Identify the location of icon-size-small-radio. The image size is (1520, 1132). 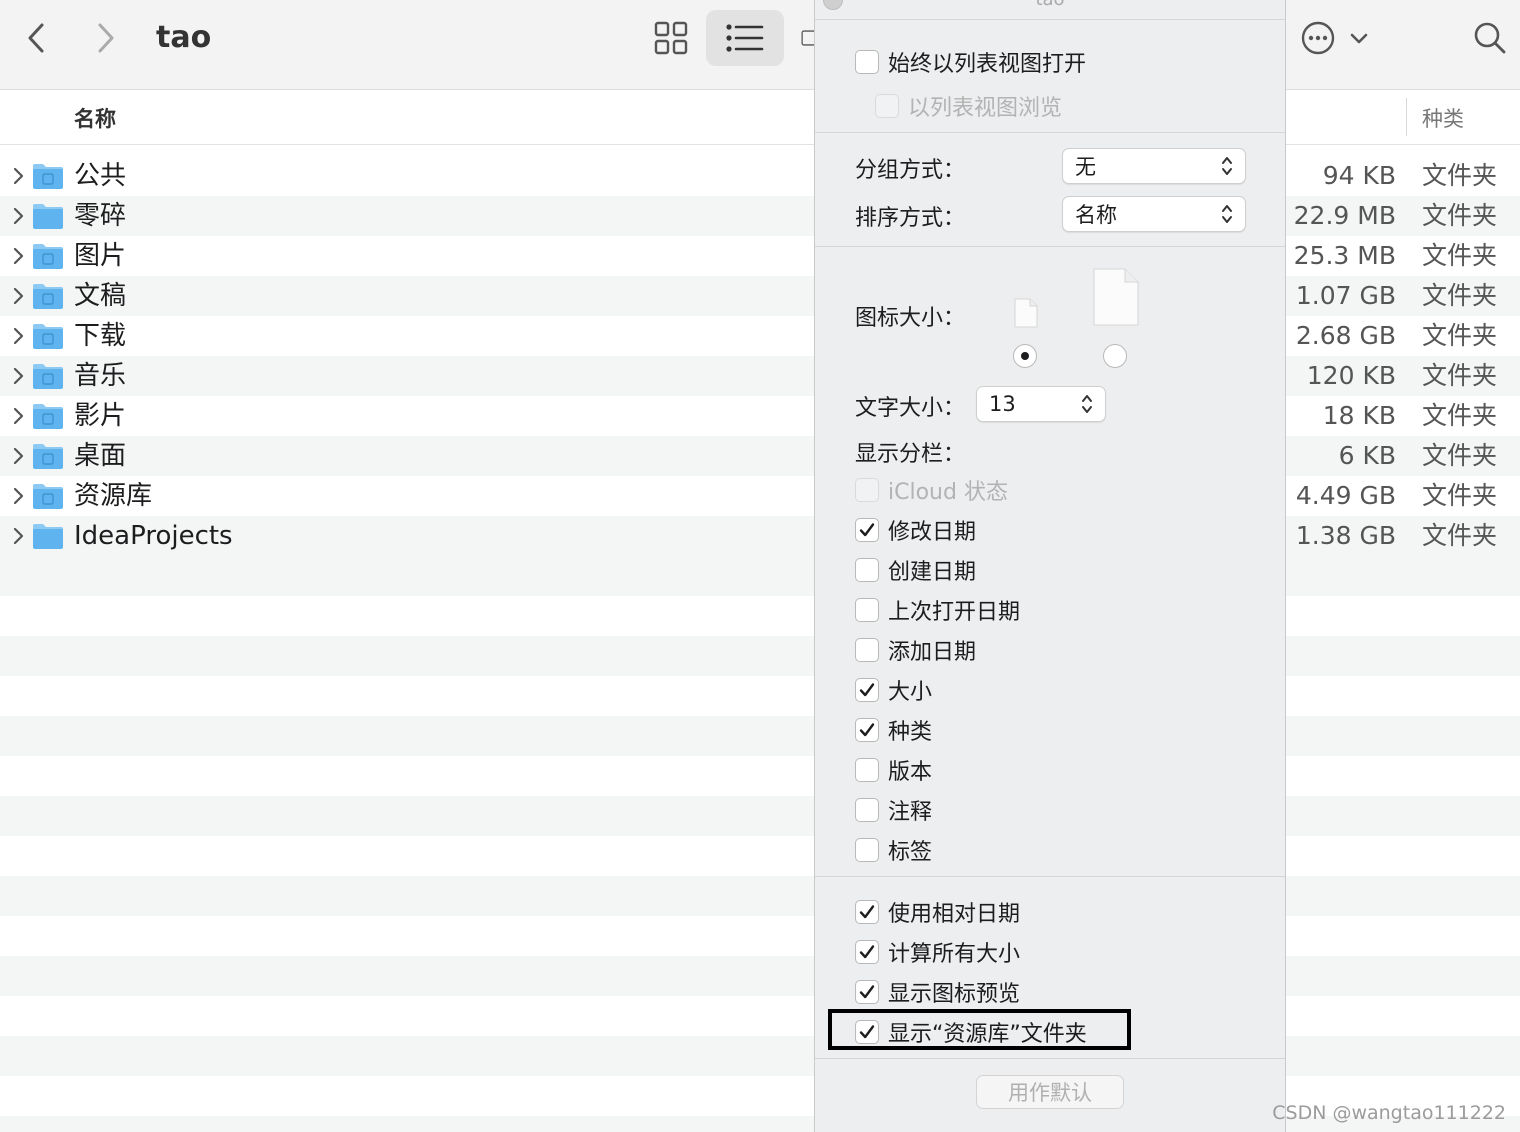
(1025, 356).